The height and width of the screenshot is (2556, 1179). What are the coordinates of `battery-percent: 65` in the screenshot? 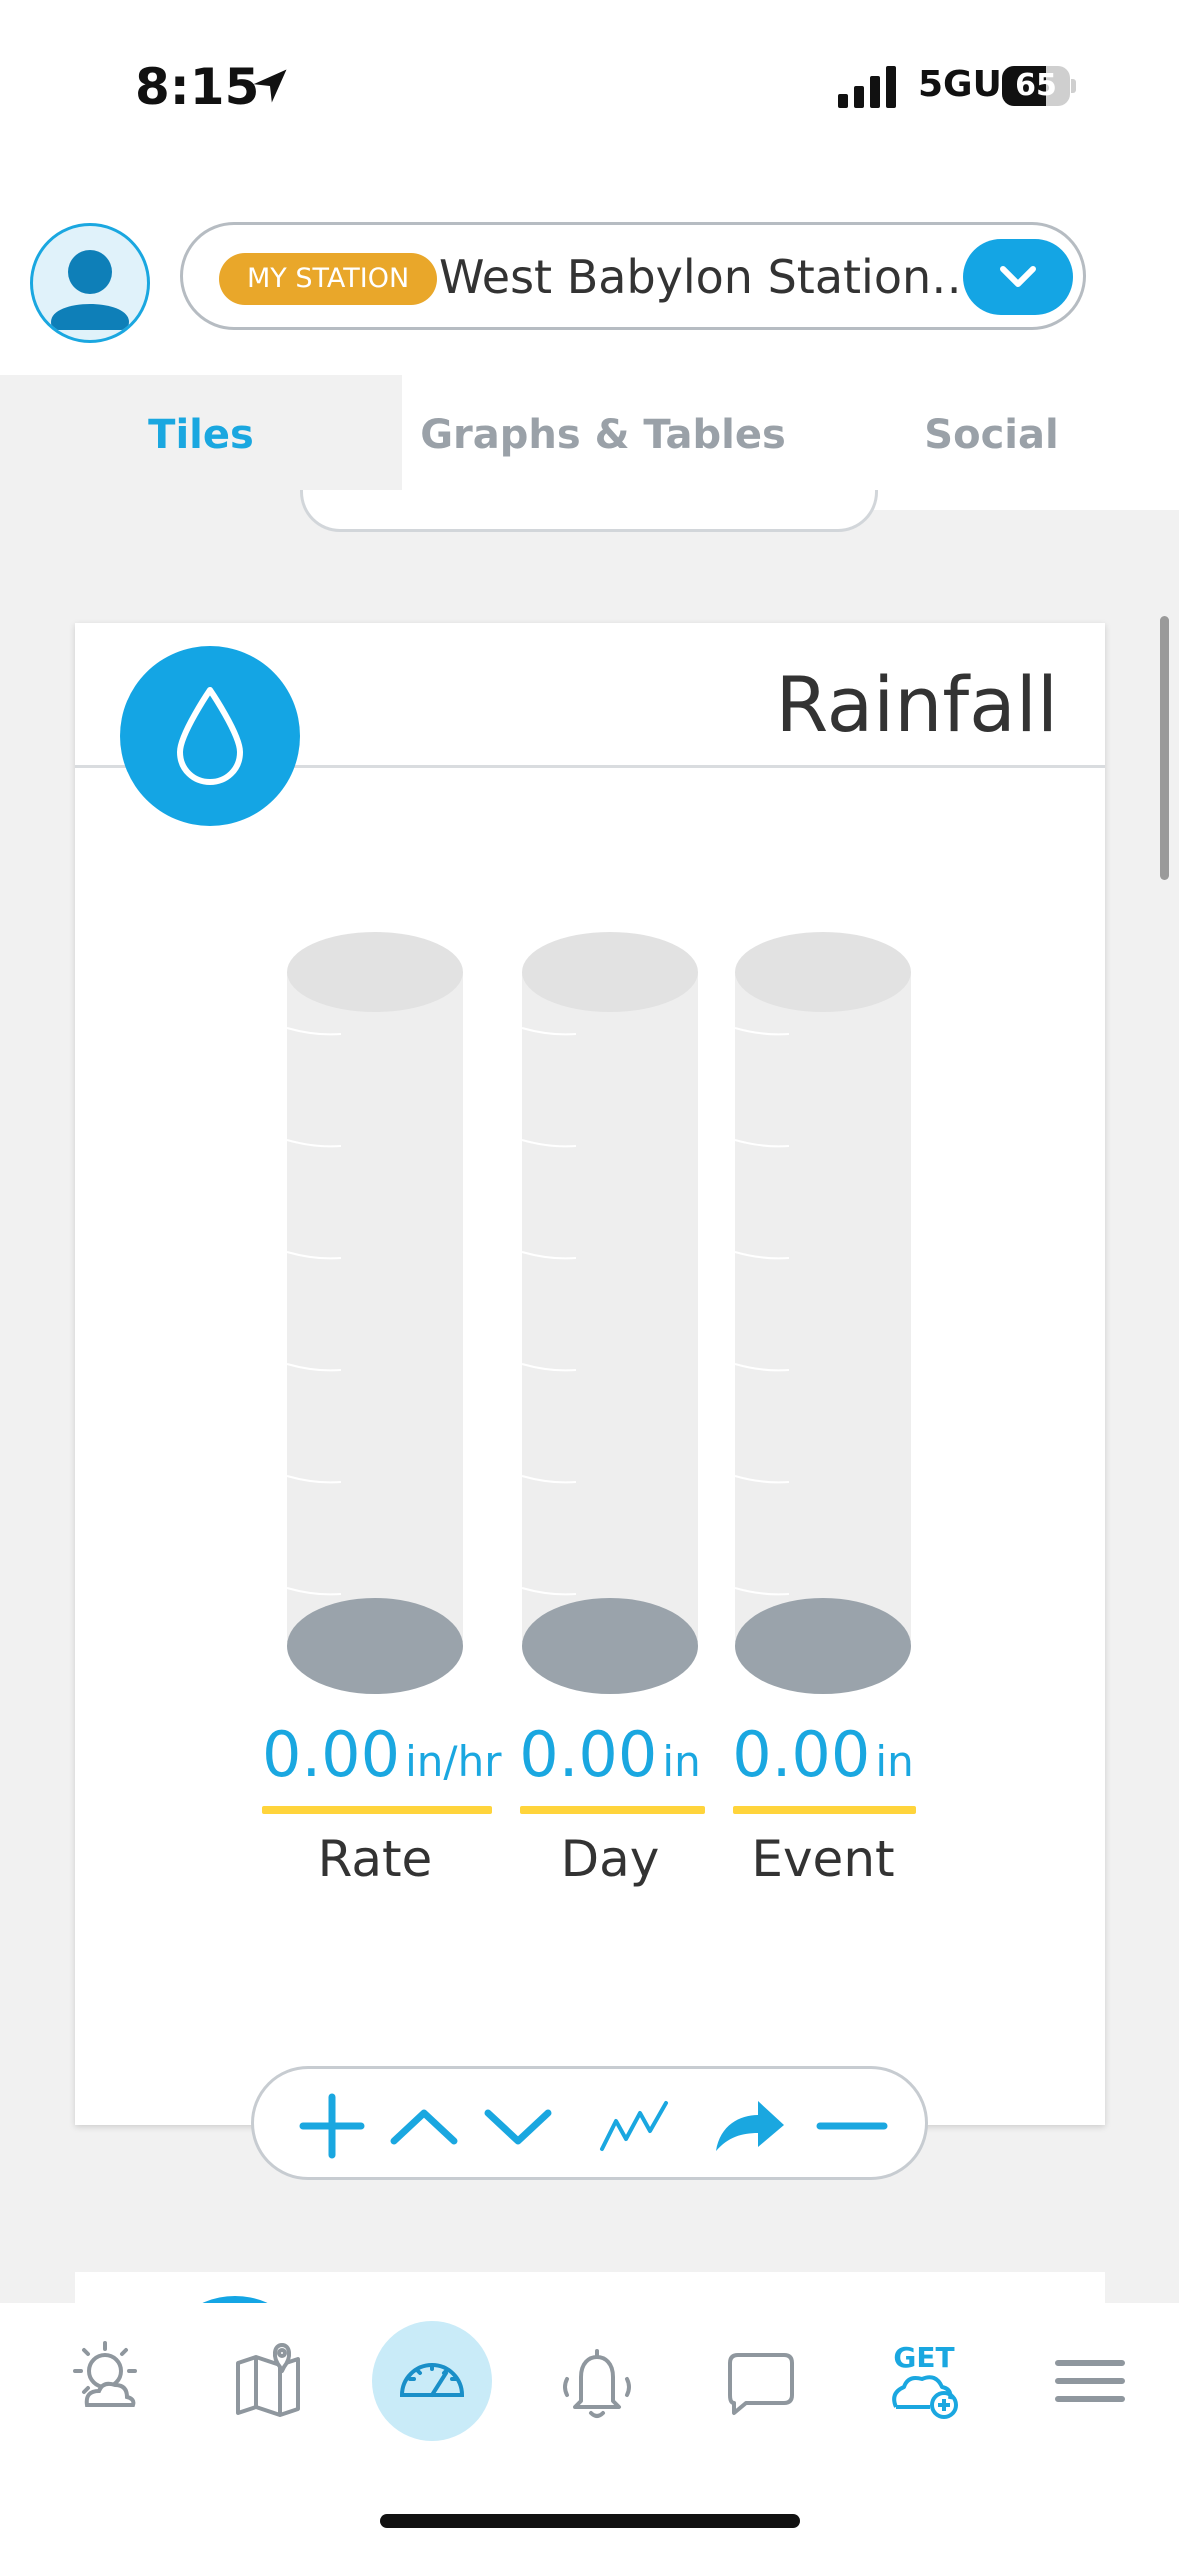 It's located at (1036, 85).